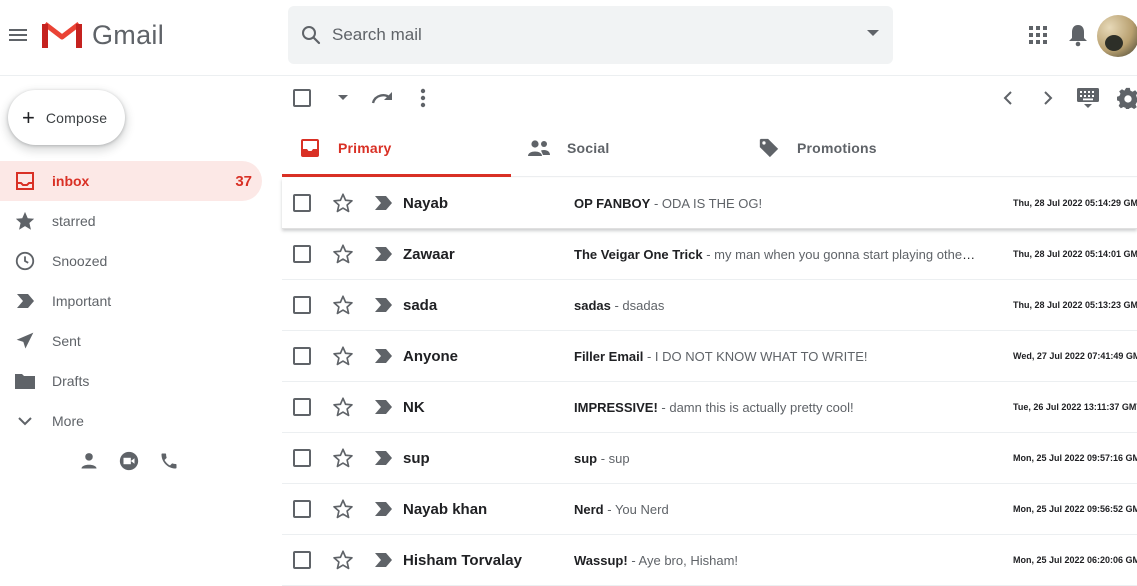  Describe the element at coordinates (873, 33) in the screenshot. I see `search-options-icon` at that location.